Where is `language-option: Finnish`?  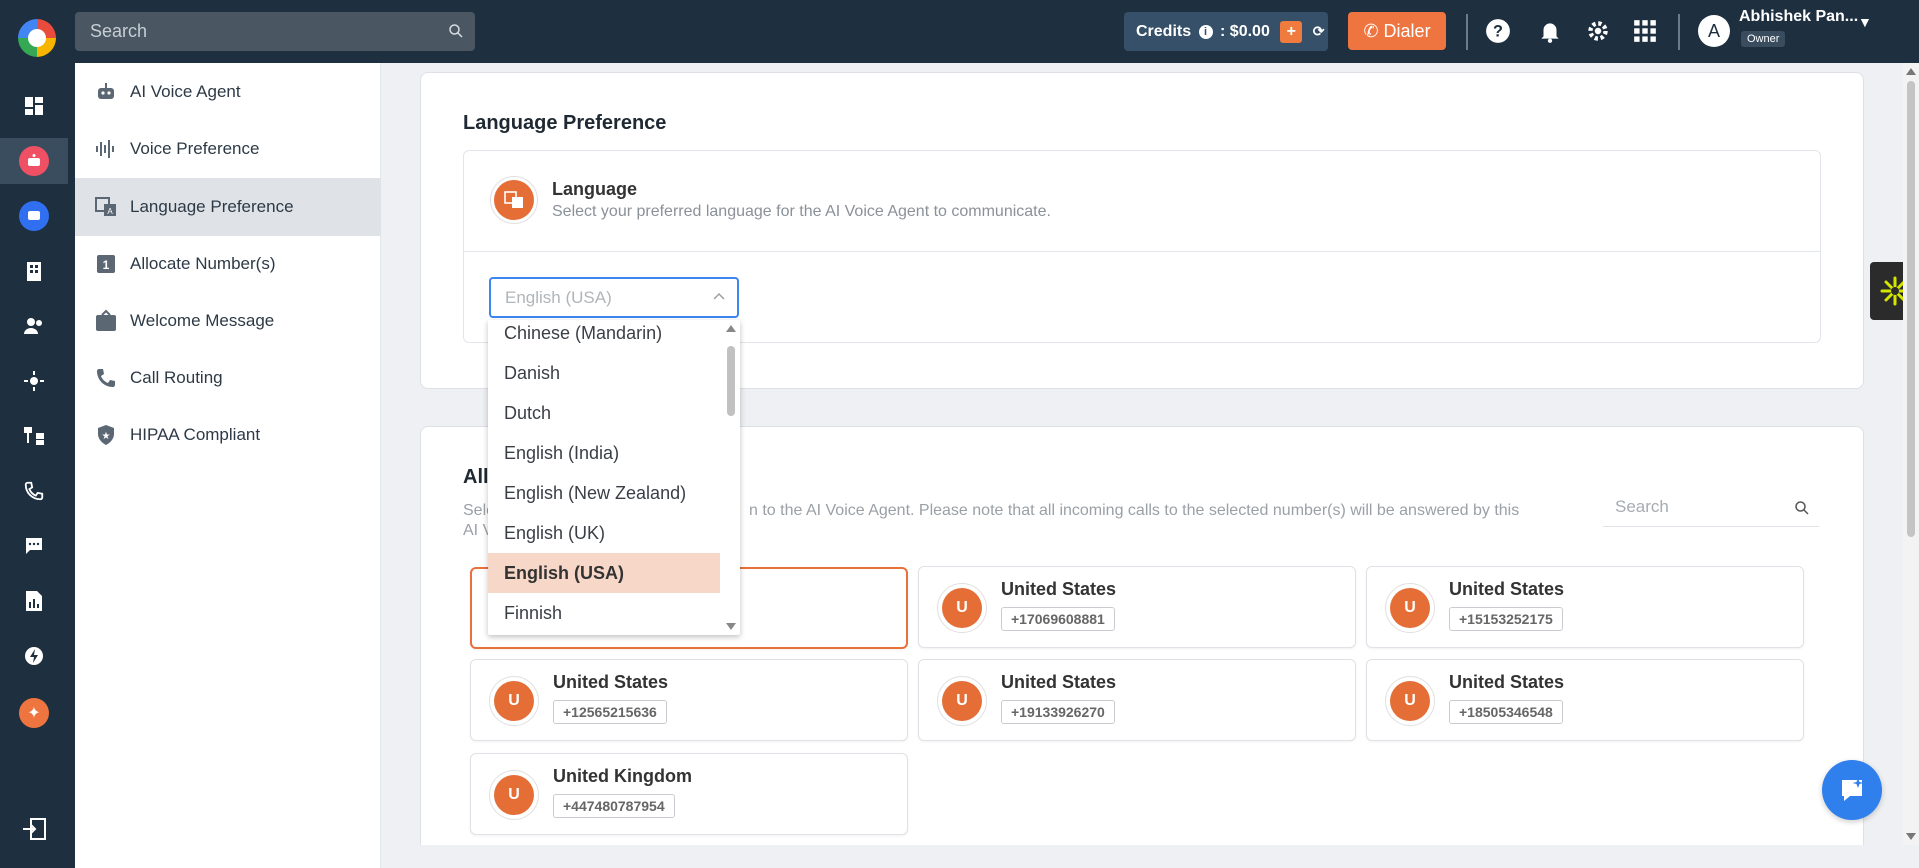 language-option: Finnish is located at coordinates (604, 613).